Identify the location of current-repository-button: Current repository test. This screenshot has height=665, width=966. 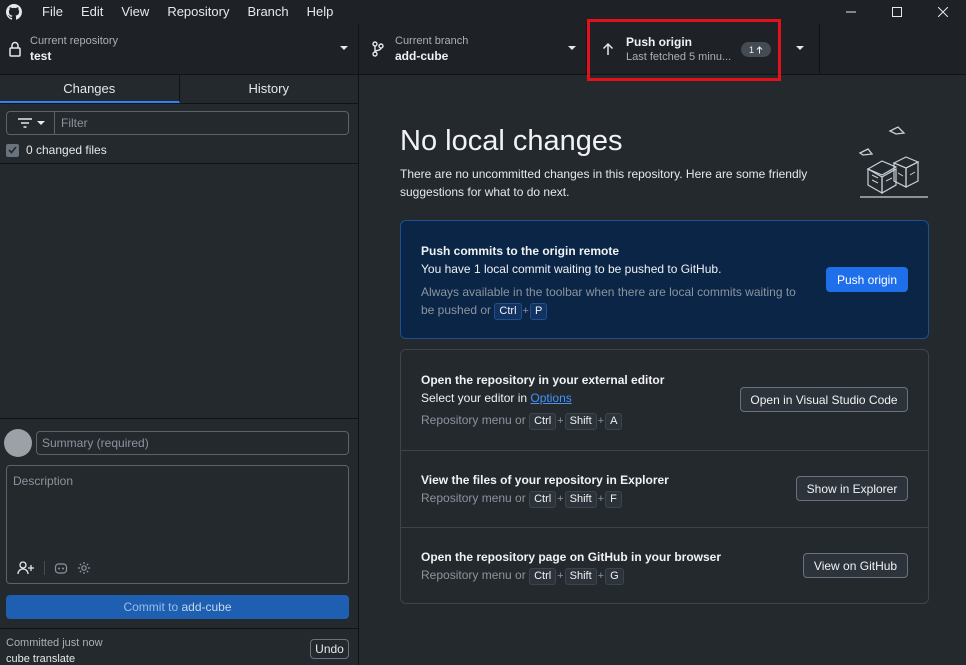
(179, 49).